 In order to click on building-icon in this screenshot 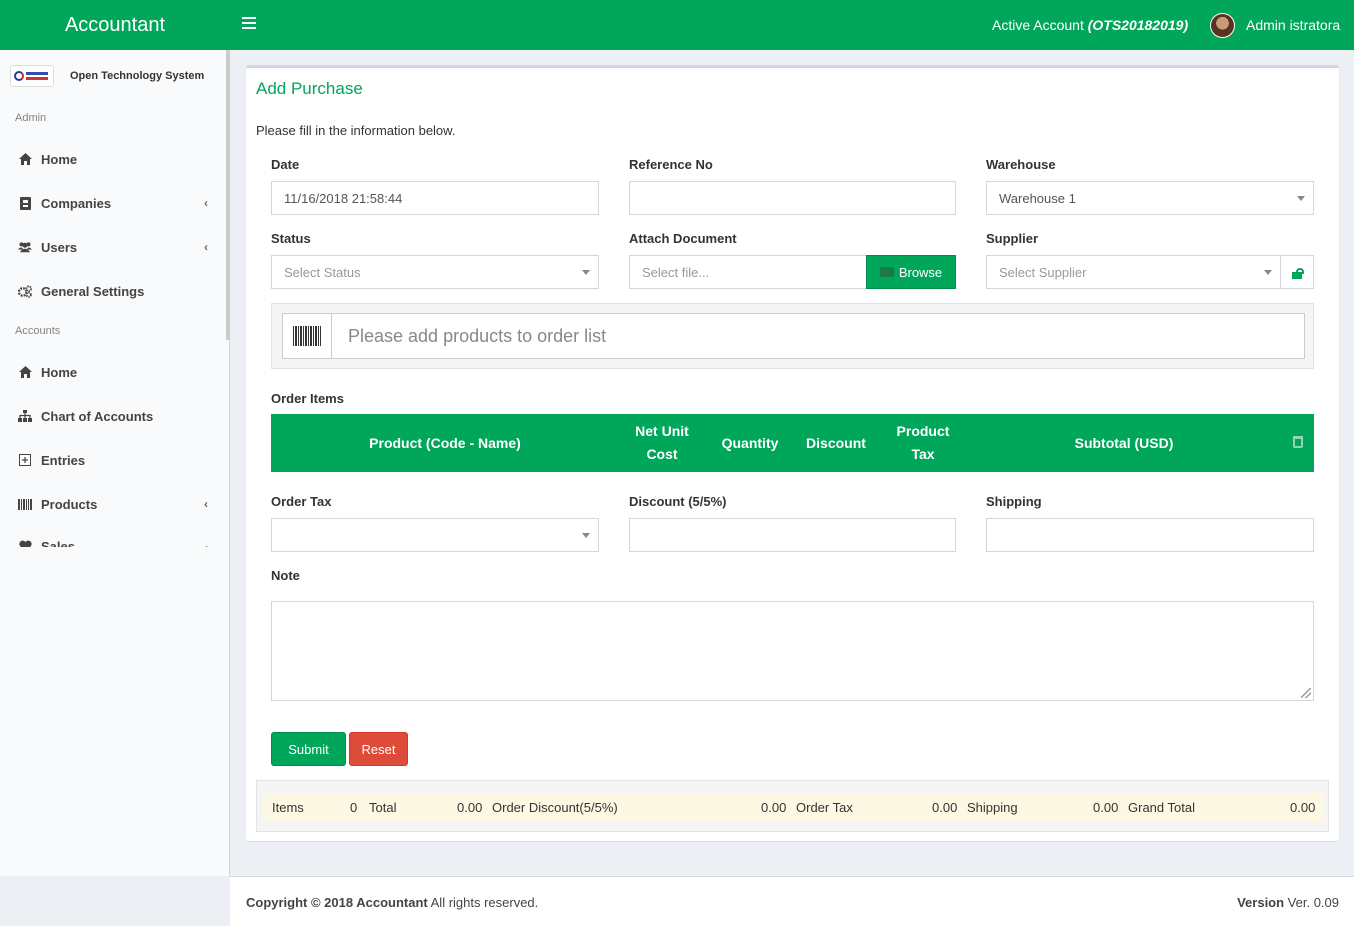, I will do `click(25, 203)`.